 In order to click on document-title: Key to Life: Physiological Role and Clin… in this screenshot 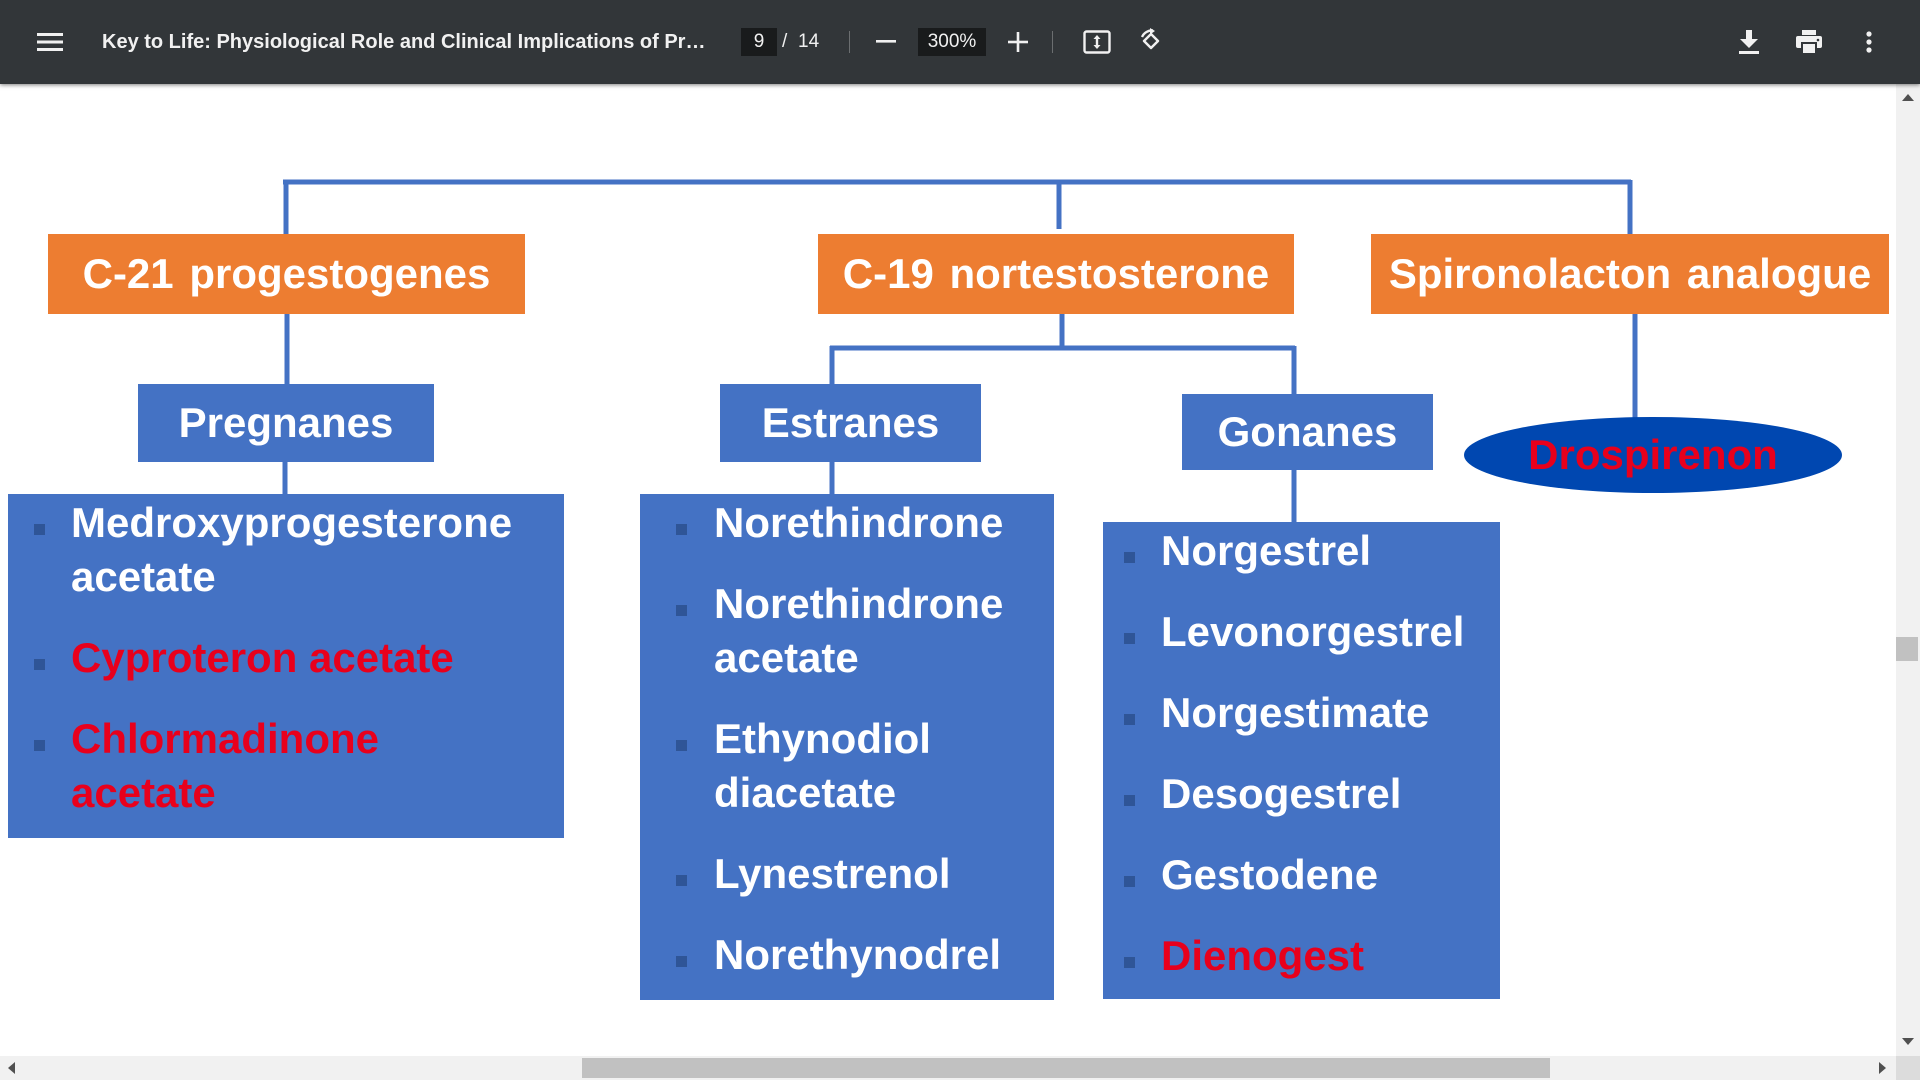, I will do `click(407, 42)`.